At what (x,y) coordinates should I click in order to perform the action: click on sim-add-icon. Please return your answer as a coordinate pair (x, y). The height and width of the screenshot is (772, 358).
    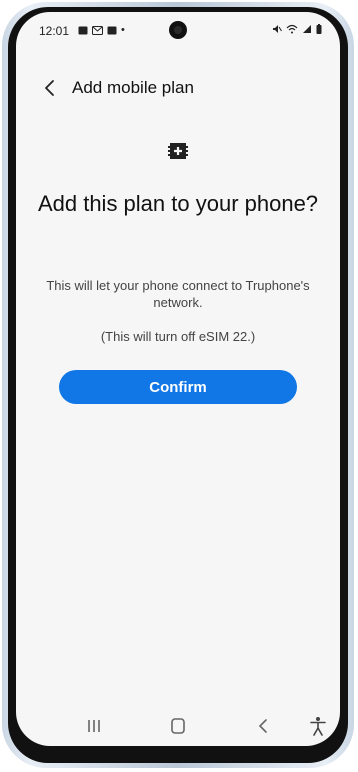
    Looking at the image, I should click on (178, 151).